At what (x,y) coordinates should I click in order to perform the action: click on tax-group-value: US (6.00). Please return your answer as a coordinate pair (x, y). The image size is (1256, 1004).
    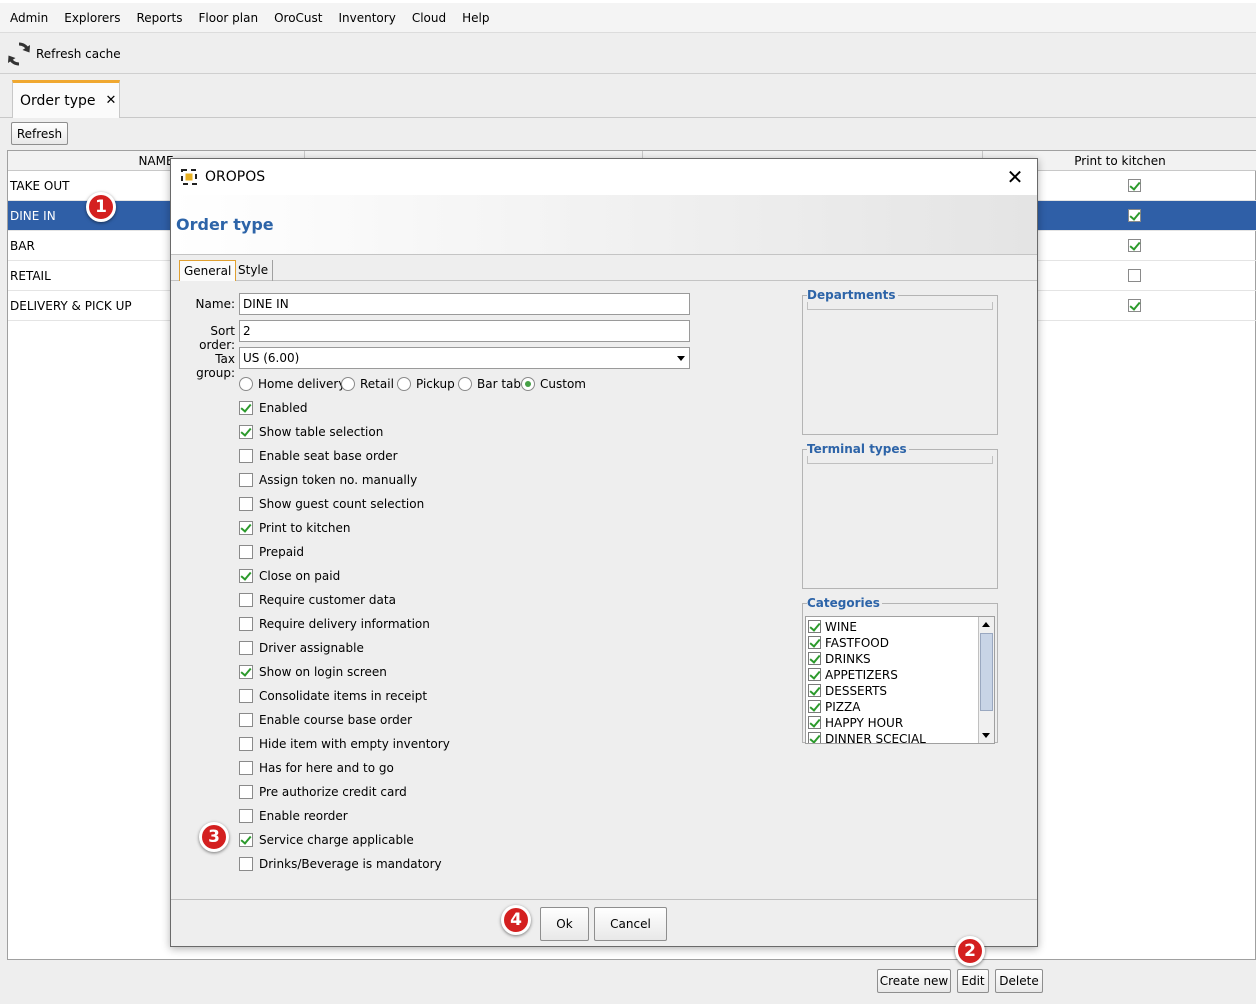
    Looking at the image, I should click on (271, 358).